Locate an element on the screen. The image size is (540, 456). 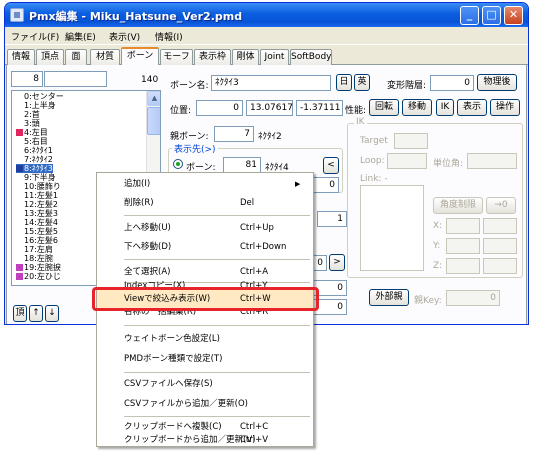
list-item: 4:左目 is located at coordinates (32, 132).